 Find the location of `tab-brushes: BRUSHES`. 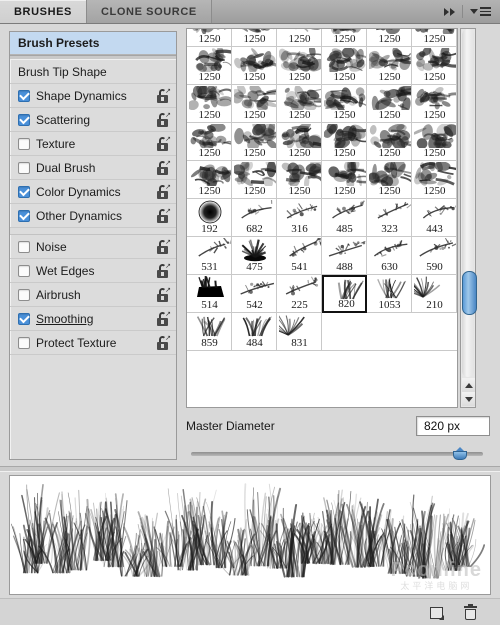

tab-brushes: BRUSHES is located at coordinates (43, 11).